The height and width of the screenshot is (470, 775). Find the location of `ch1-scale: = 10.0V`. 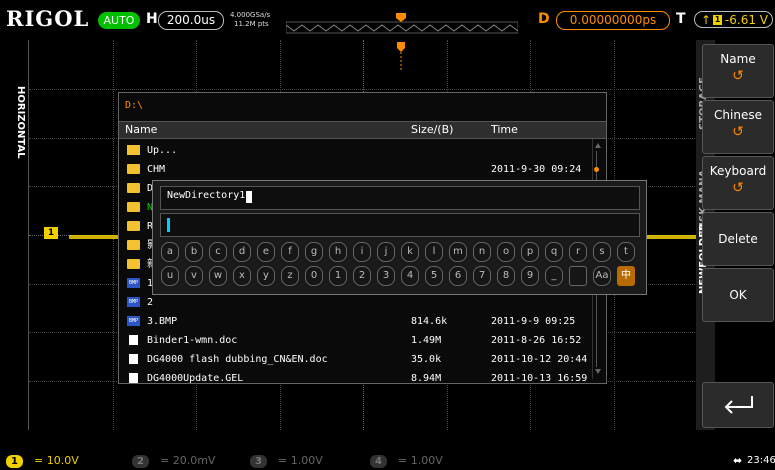

ch1-scale: = 10.0V is located at coordinates (56, 460).